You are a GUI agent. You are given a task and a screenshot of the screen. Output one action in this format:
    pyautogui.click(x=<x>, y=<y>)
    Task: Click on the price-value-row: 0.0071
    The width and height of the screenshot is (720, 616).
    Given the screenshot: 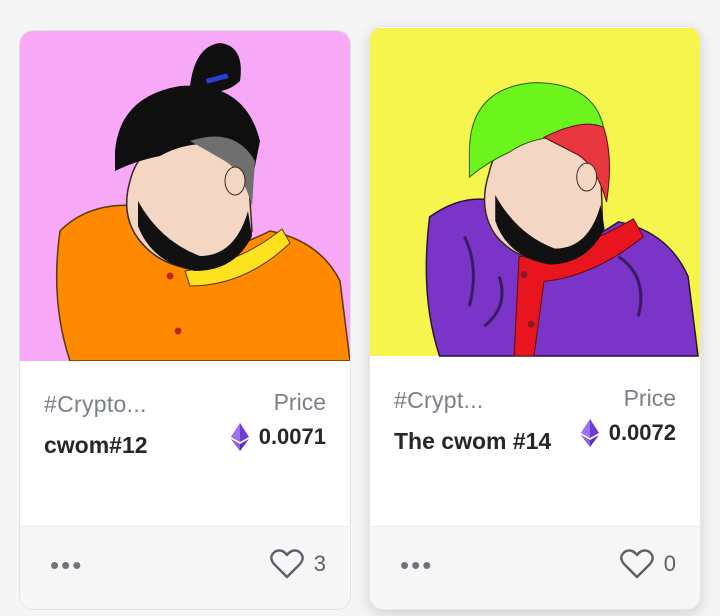 What is the action you would take?
    pyautogui.click(x=278, y=437)
    